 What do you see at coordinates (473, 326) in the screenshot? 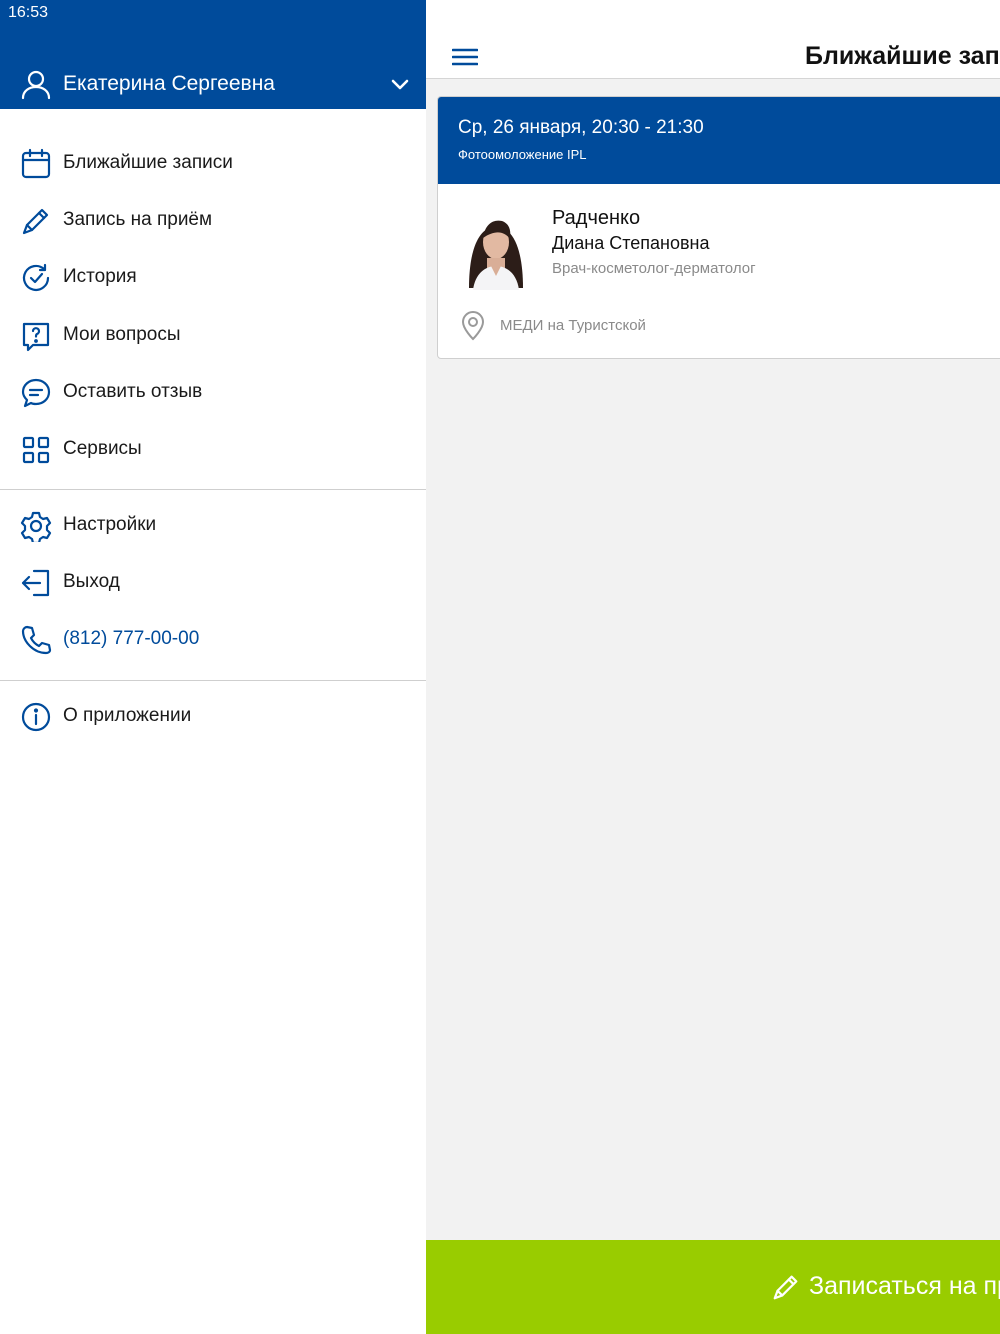
I see `location-pin-icon` at bounding box center [473, 326].